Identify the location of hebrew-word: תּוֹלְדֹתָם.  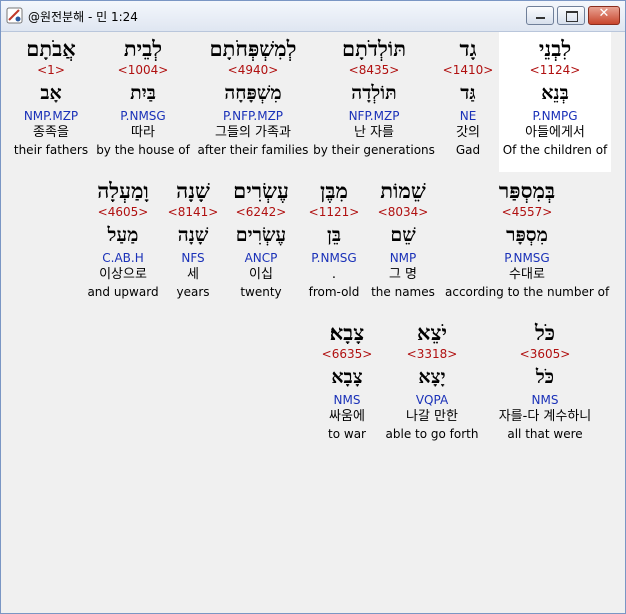
(373, 48).